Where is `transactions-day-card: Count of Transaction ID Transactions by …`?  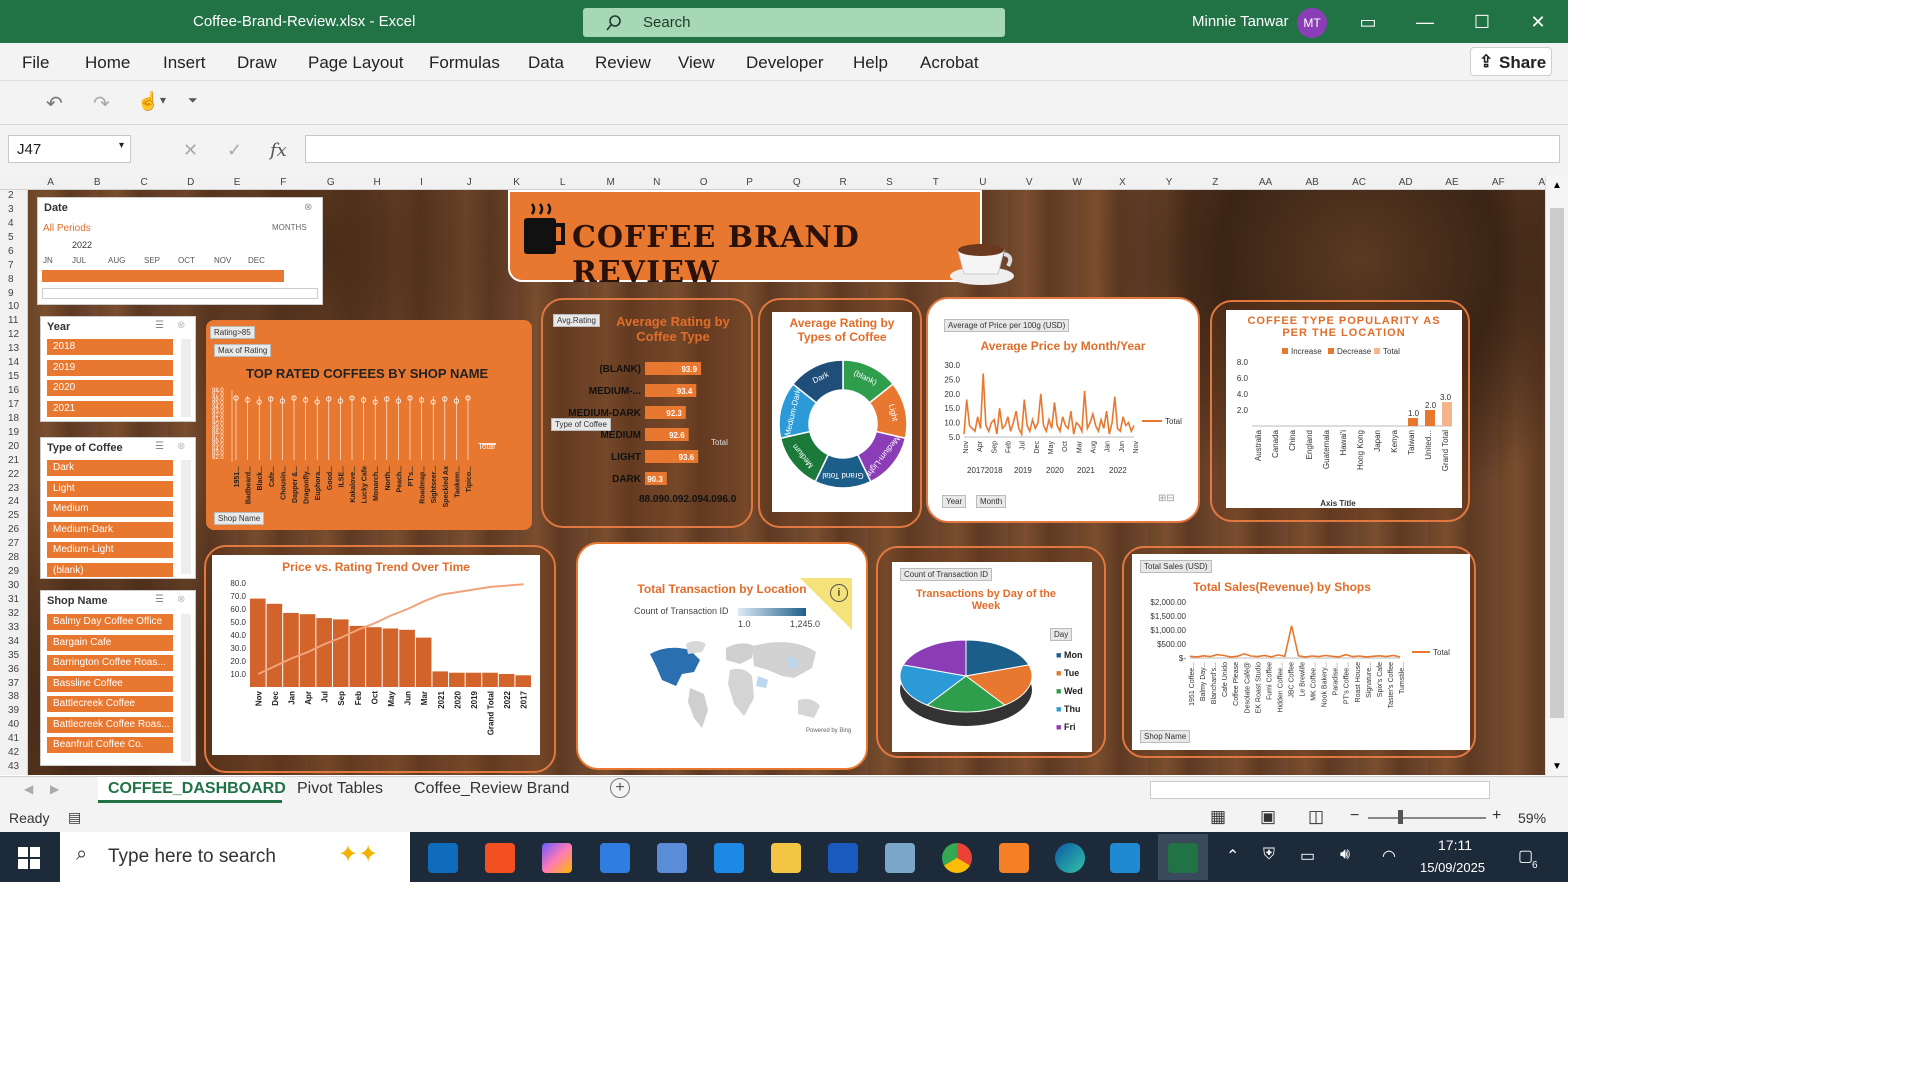 transactions-day-card: Count of Transaction ID Transactions by … is located at coordinates (992, 657).